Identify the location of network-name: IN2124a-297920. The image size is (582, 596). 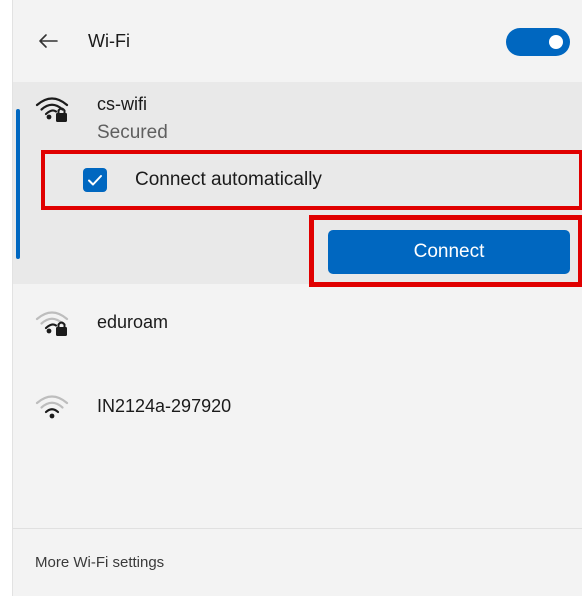
(164, 406).